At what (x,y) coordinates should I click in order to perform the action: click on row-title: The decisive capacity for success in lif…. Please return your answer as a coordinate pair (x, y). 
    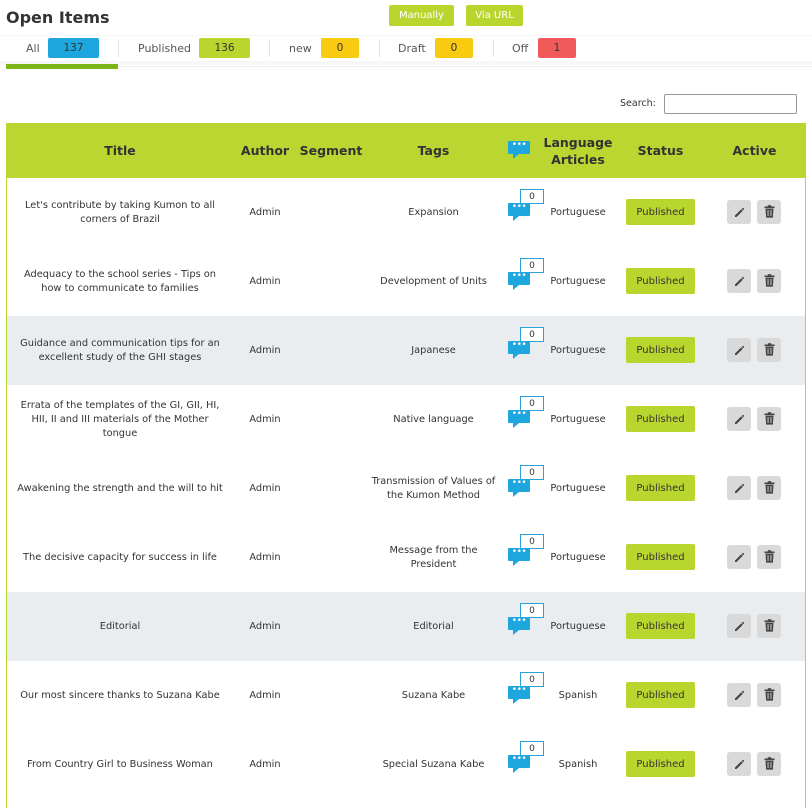
    Looking at the image, I should click on (120, 557).